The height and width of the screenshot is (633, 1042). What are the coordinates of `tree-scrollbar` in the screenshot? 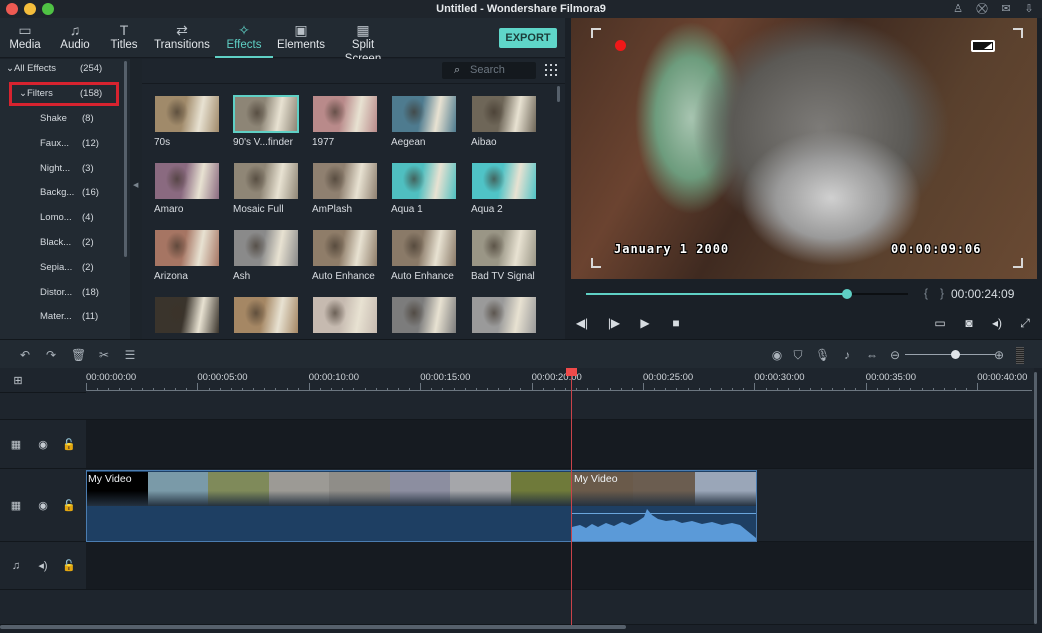 It's located at (125, 159).